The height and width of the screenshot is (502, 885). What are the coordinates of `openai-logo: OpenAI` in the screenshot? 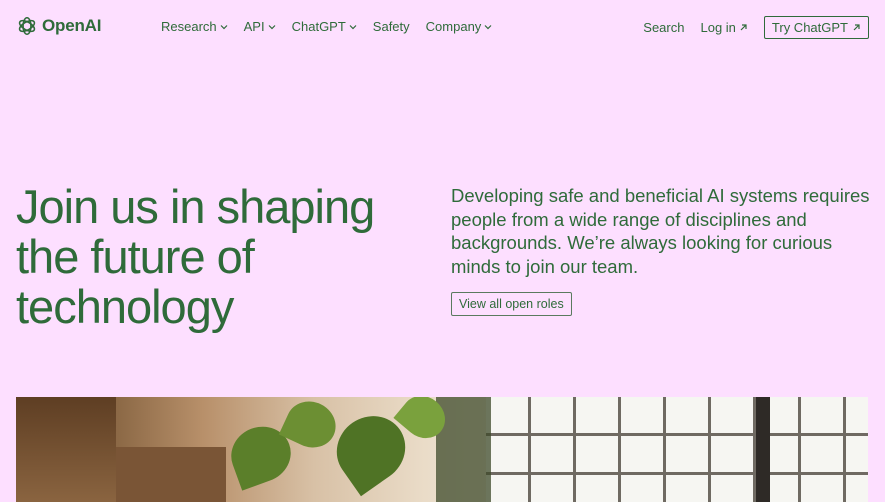 It's located at (58, 26).